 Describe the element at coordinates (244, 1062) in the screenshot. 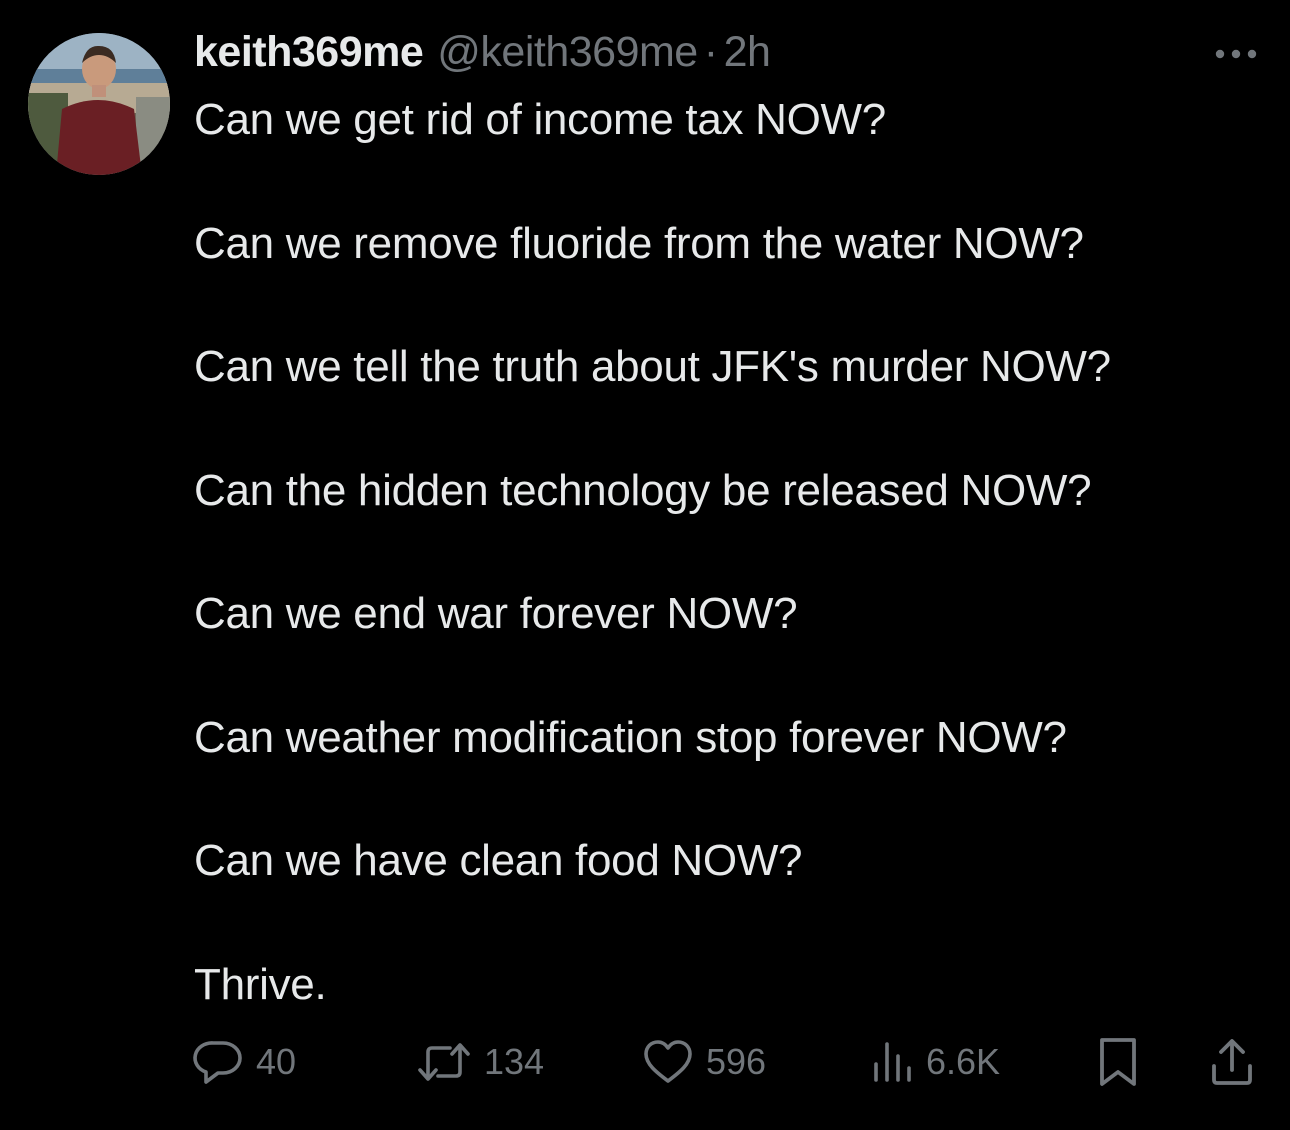

I see `reply-button: 40` at that location.